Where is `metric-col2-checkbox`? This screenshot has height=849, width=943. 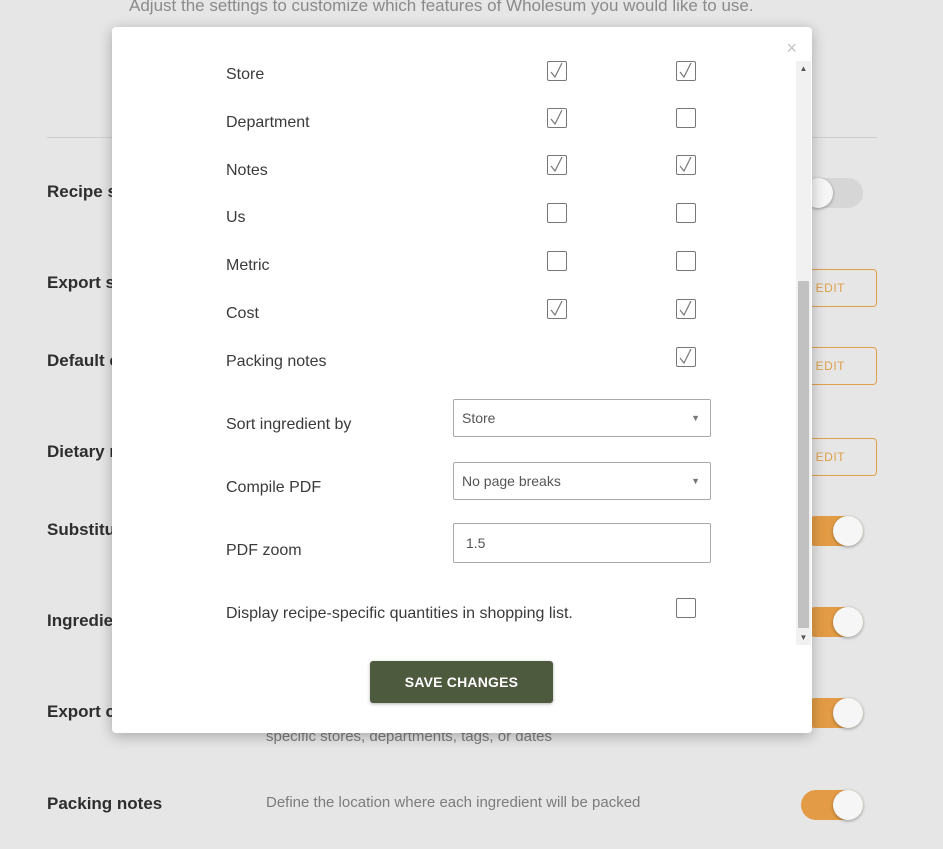
metric-col2-checkbox is located at coordinates (686, 261).